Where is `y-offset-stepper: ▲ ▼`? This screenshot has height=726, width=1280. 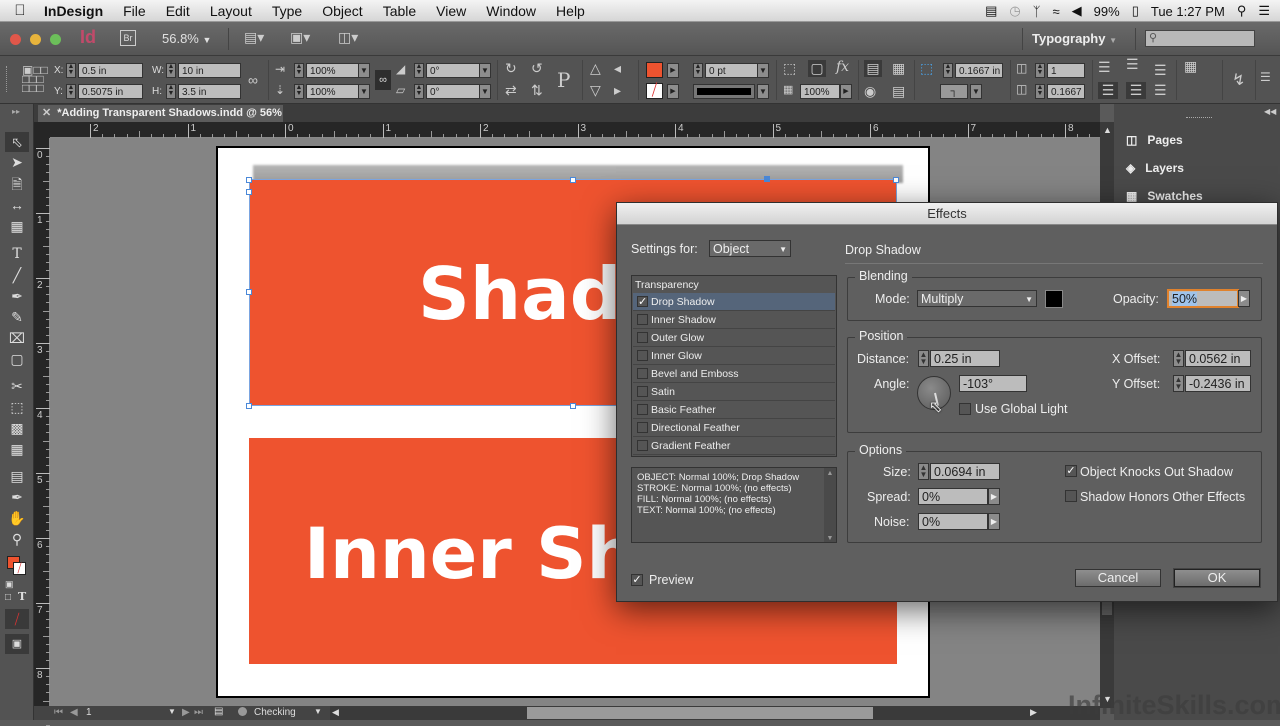 y-offset-stepper: ▲ ▼ is located at coordinates (1178, 383).